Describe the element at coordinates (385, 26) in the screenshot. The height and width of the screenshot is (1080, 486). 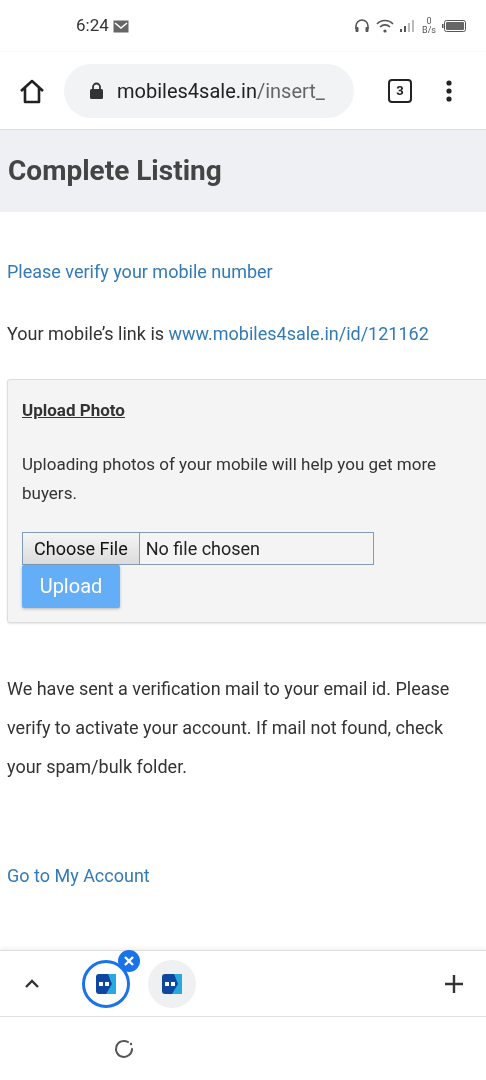
I see `wifi-icon` at that location.